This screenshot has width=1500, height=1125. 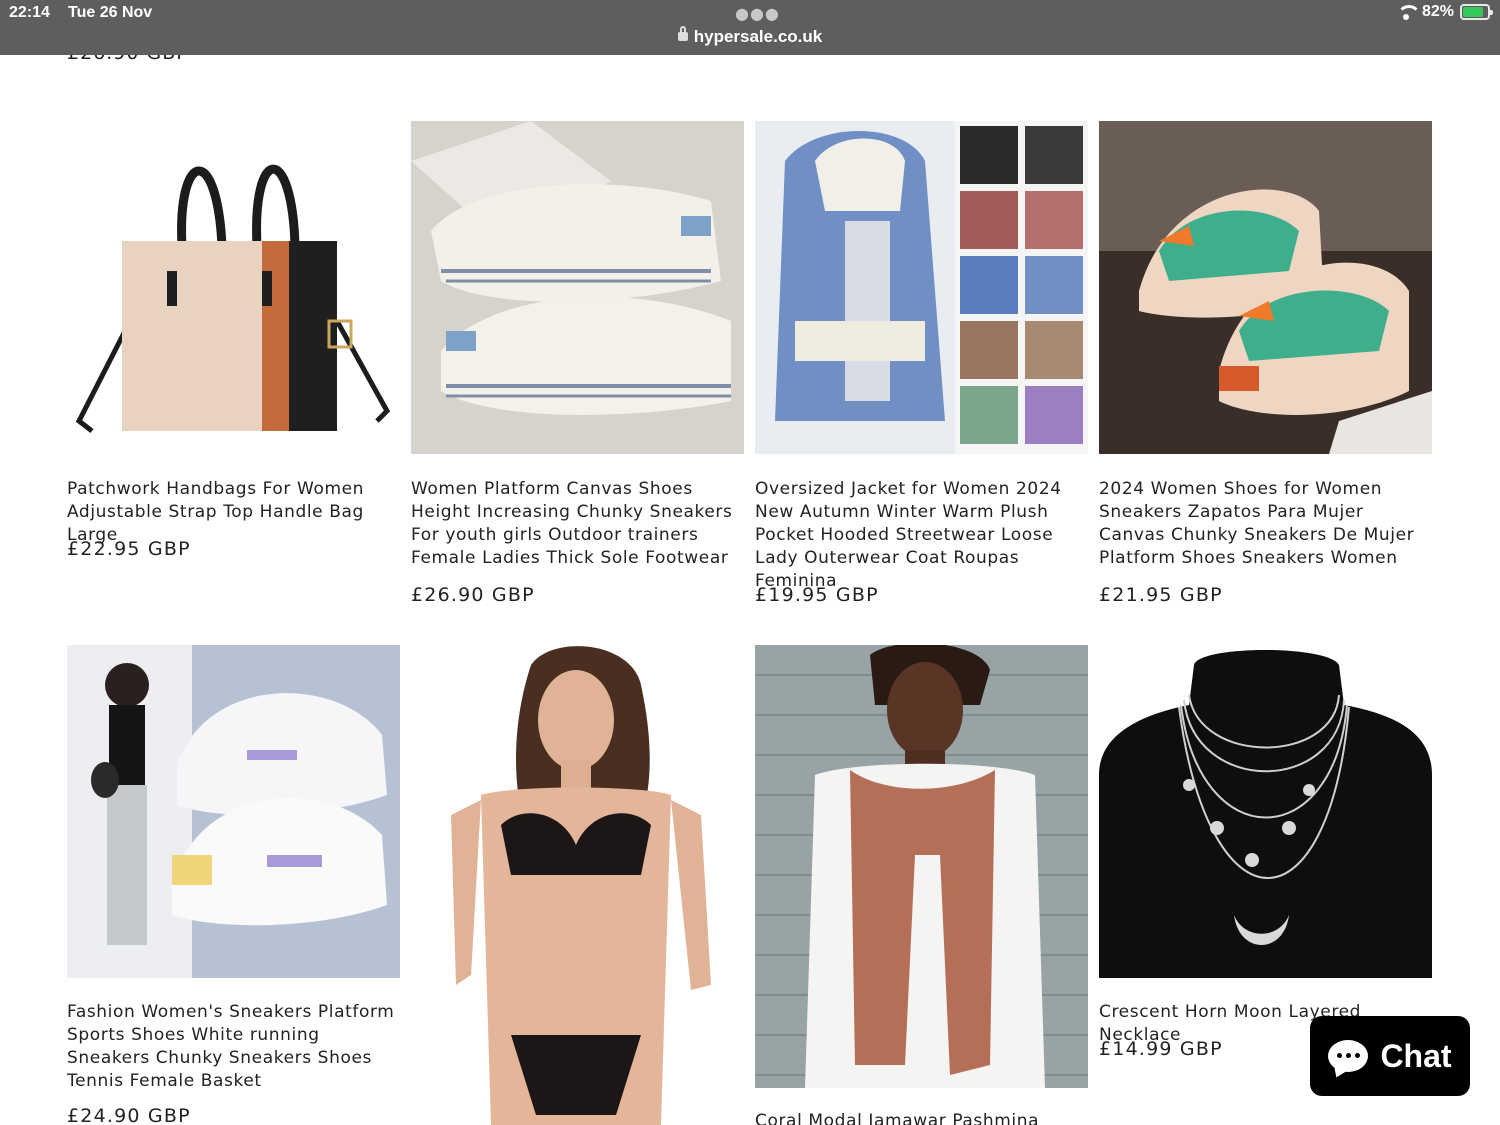 What do you see at coordinates (1416, 1055) in the screenshot?
I see `chat-label: Chat` at bounding box center [1416, 1055].